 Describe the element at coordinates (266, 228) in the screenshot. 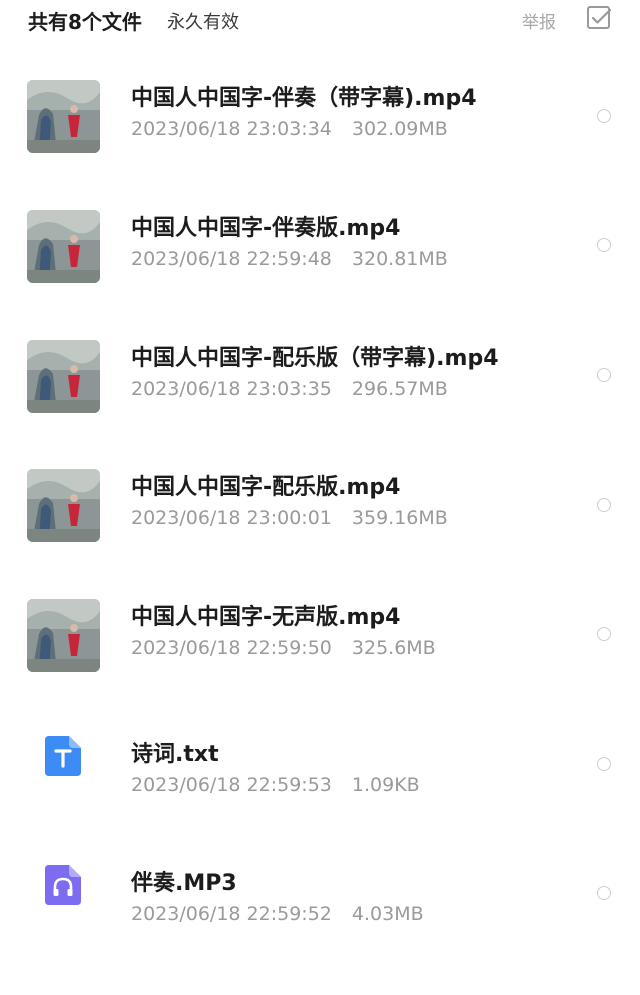

I see `file-name: 中国人中国字-伴奏版.mp4` at that location.